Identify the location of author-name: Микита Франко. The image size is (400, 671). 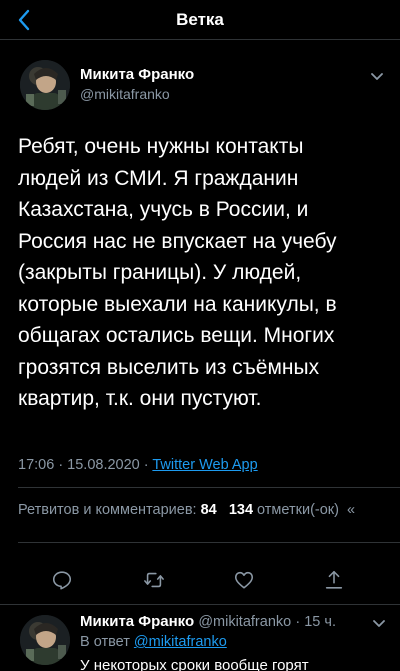
(137, 74).